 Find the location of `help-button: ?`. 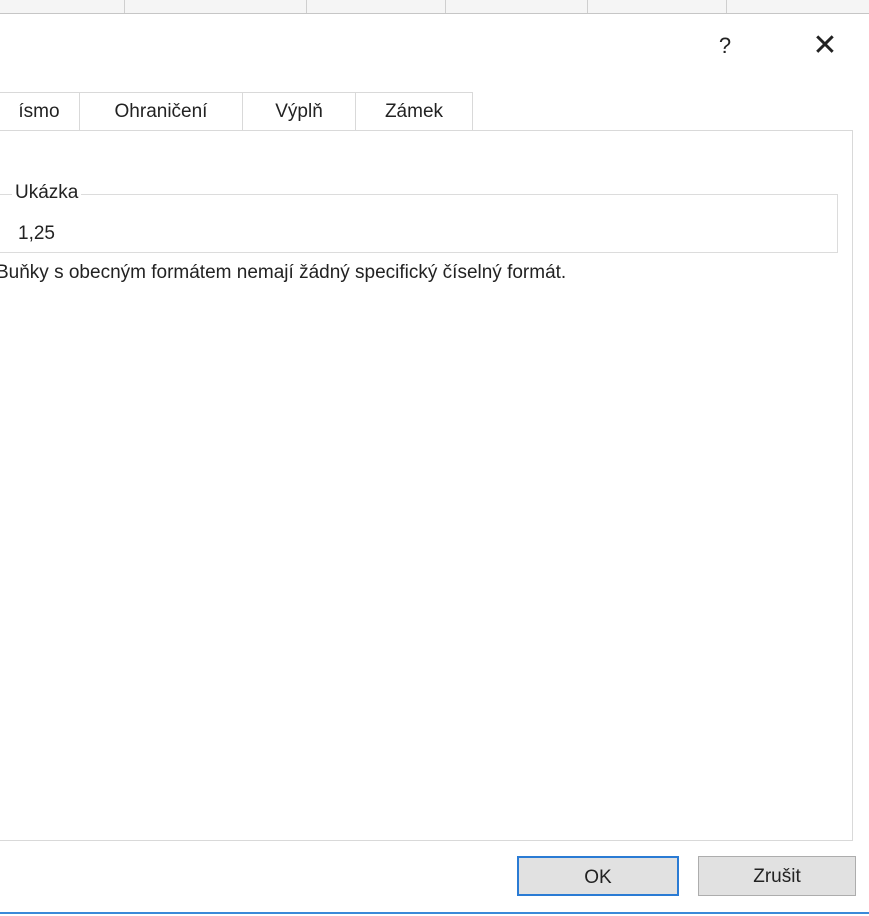

help-button: ? is located at coordinates (725, 46).